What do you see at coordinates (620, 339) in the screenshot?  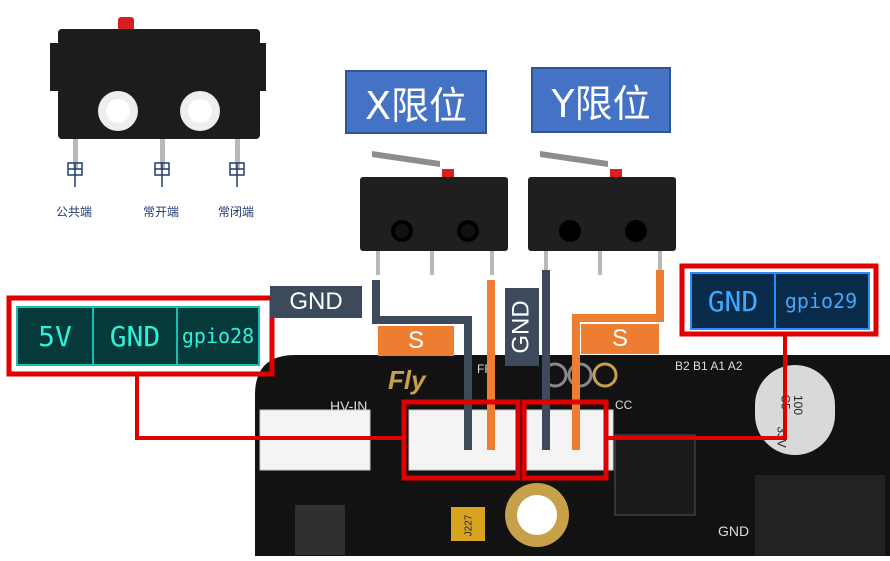 I see `y-s-label: S` at bounding box center [620, 339].